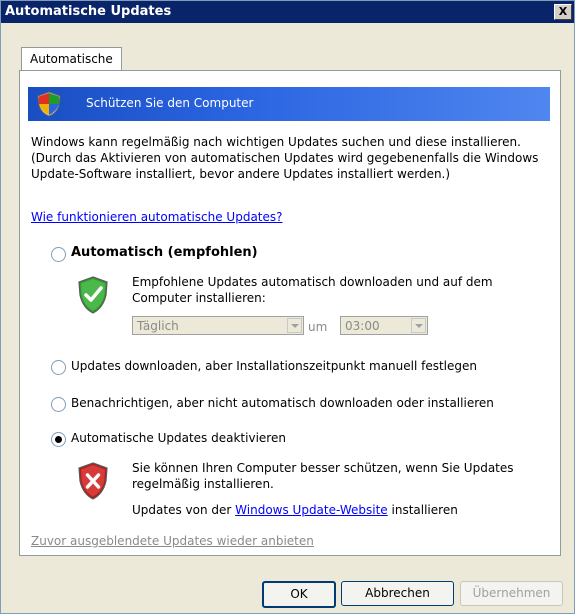  I want to click on frequency-select: Täglich, so click(218, 325).